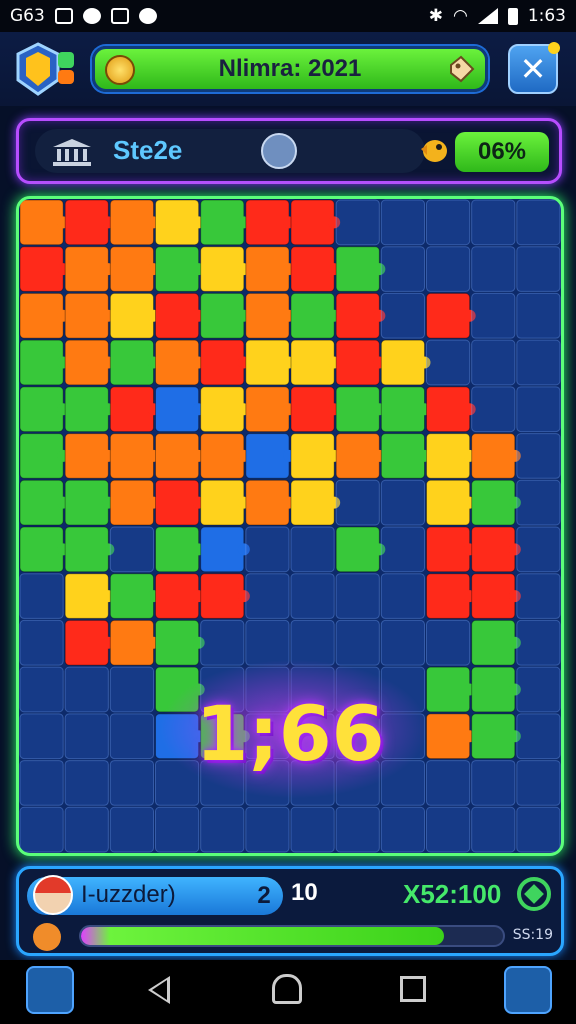  What do you see at coordinates (50, 990) in the screenshot?
I see `menu-button` at bounding box center [50, 990].